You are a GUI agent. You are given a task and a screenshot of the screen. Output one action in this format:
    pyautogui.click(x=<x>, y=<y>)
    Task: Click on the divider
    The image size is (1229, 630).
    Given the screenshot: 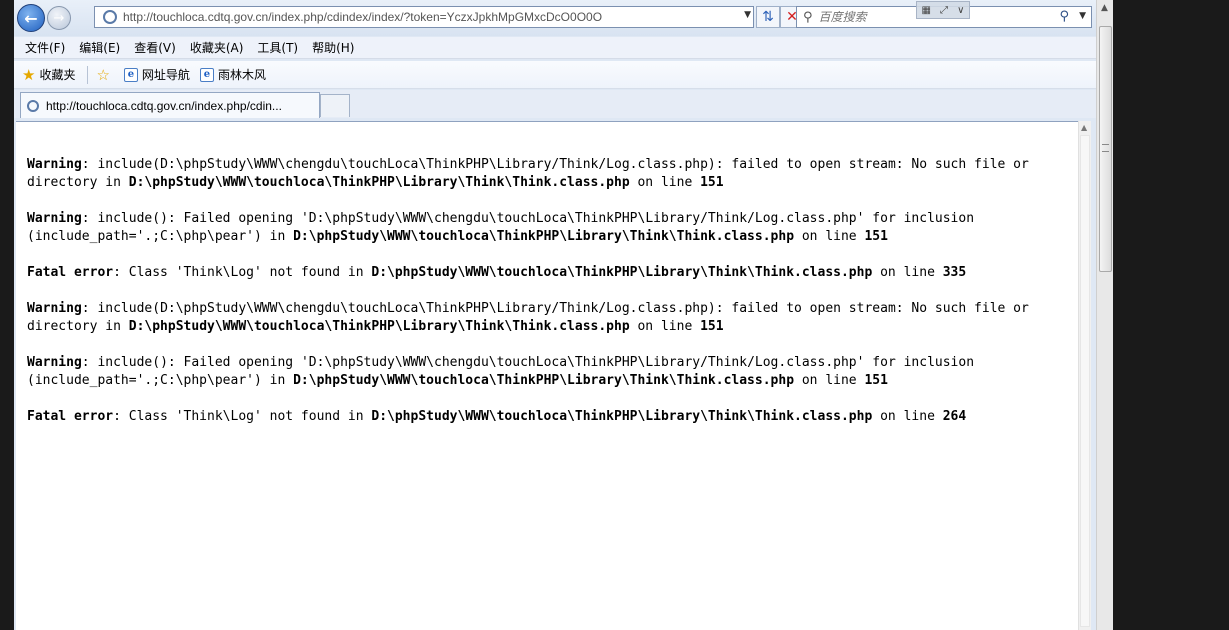 What is the action you would take?
    pyautogui.click(x=88, y=74)
    